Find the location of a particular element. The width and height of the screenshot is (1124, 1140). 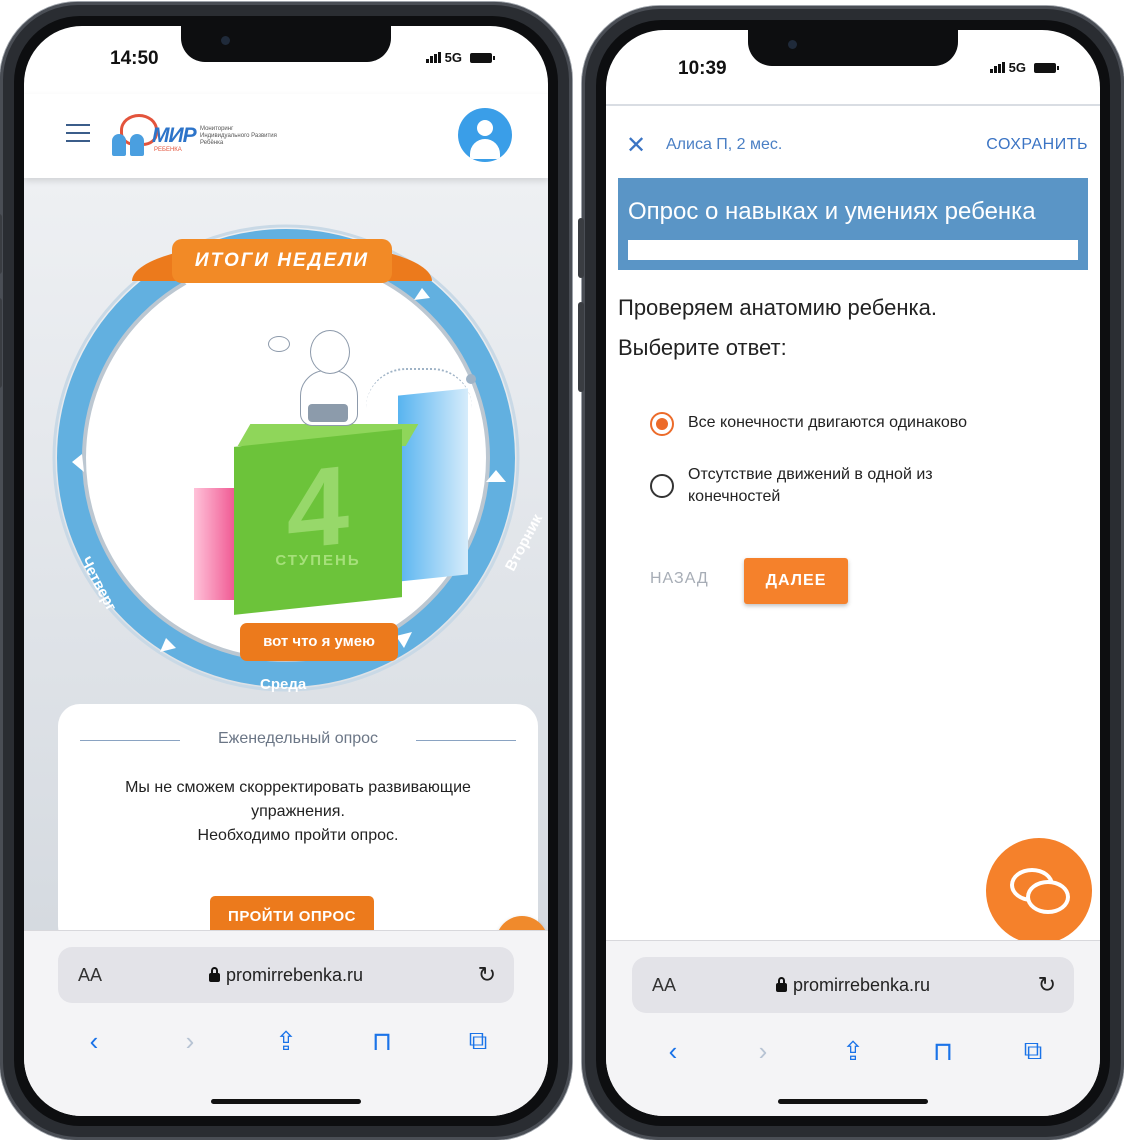

step-label: СТУПЕНЬ is located at coordinates (318, 560).